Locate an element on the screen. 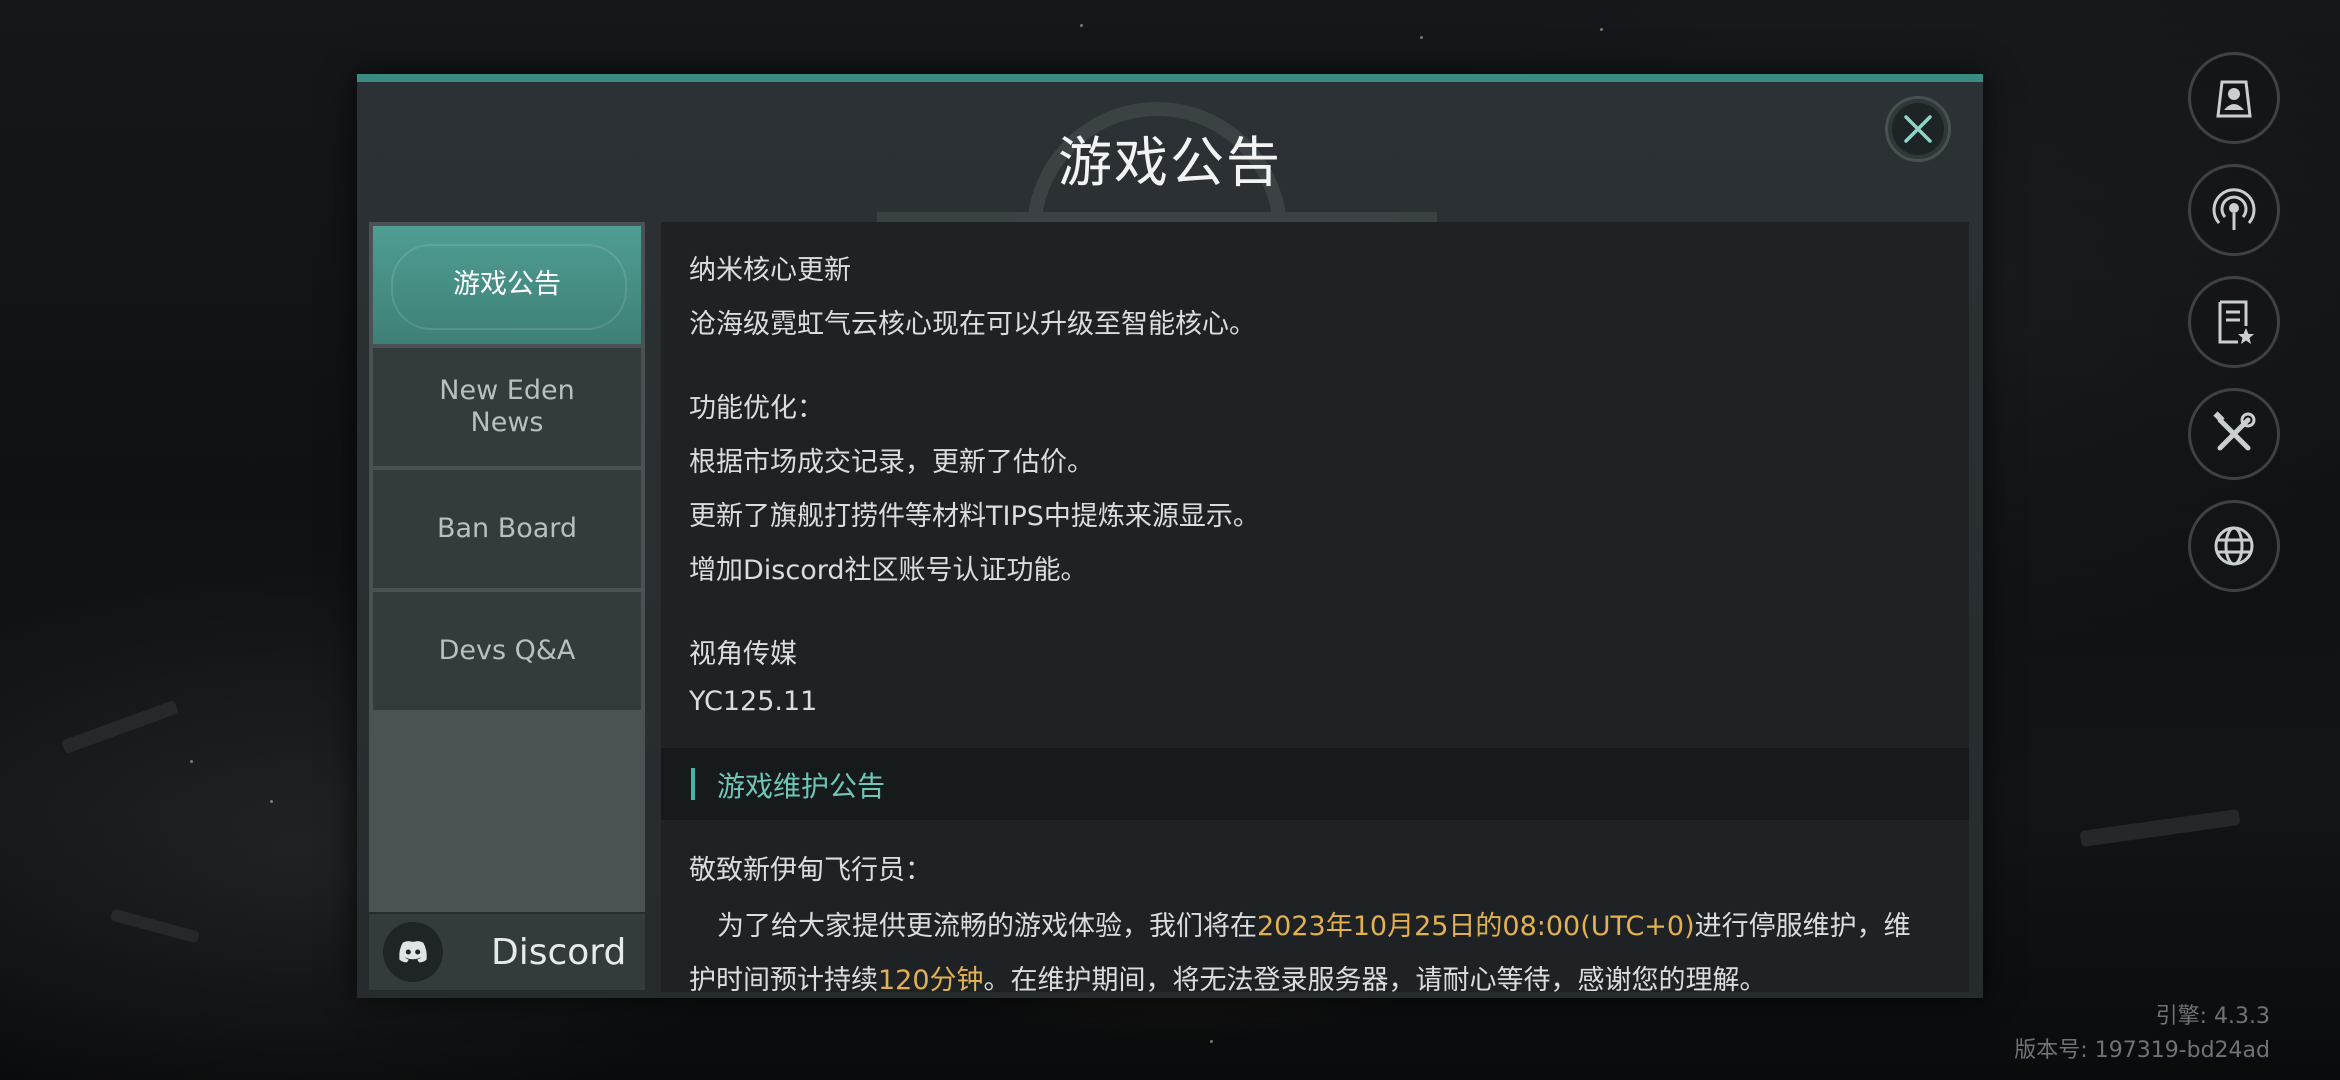  tab-label: Ban Board is located at coordinates (507, 528).